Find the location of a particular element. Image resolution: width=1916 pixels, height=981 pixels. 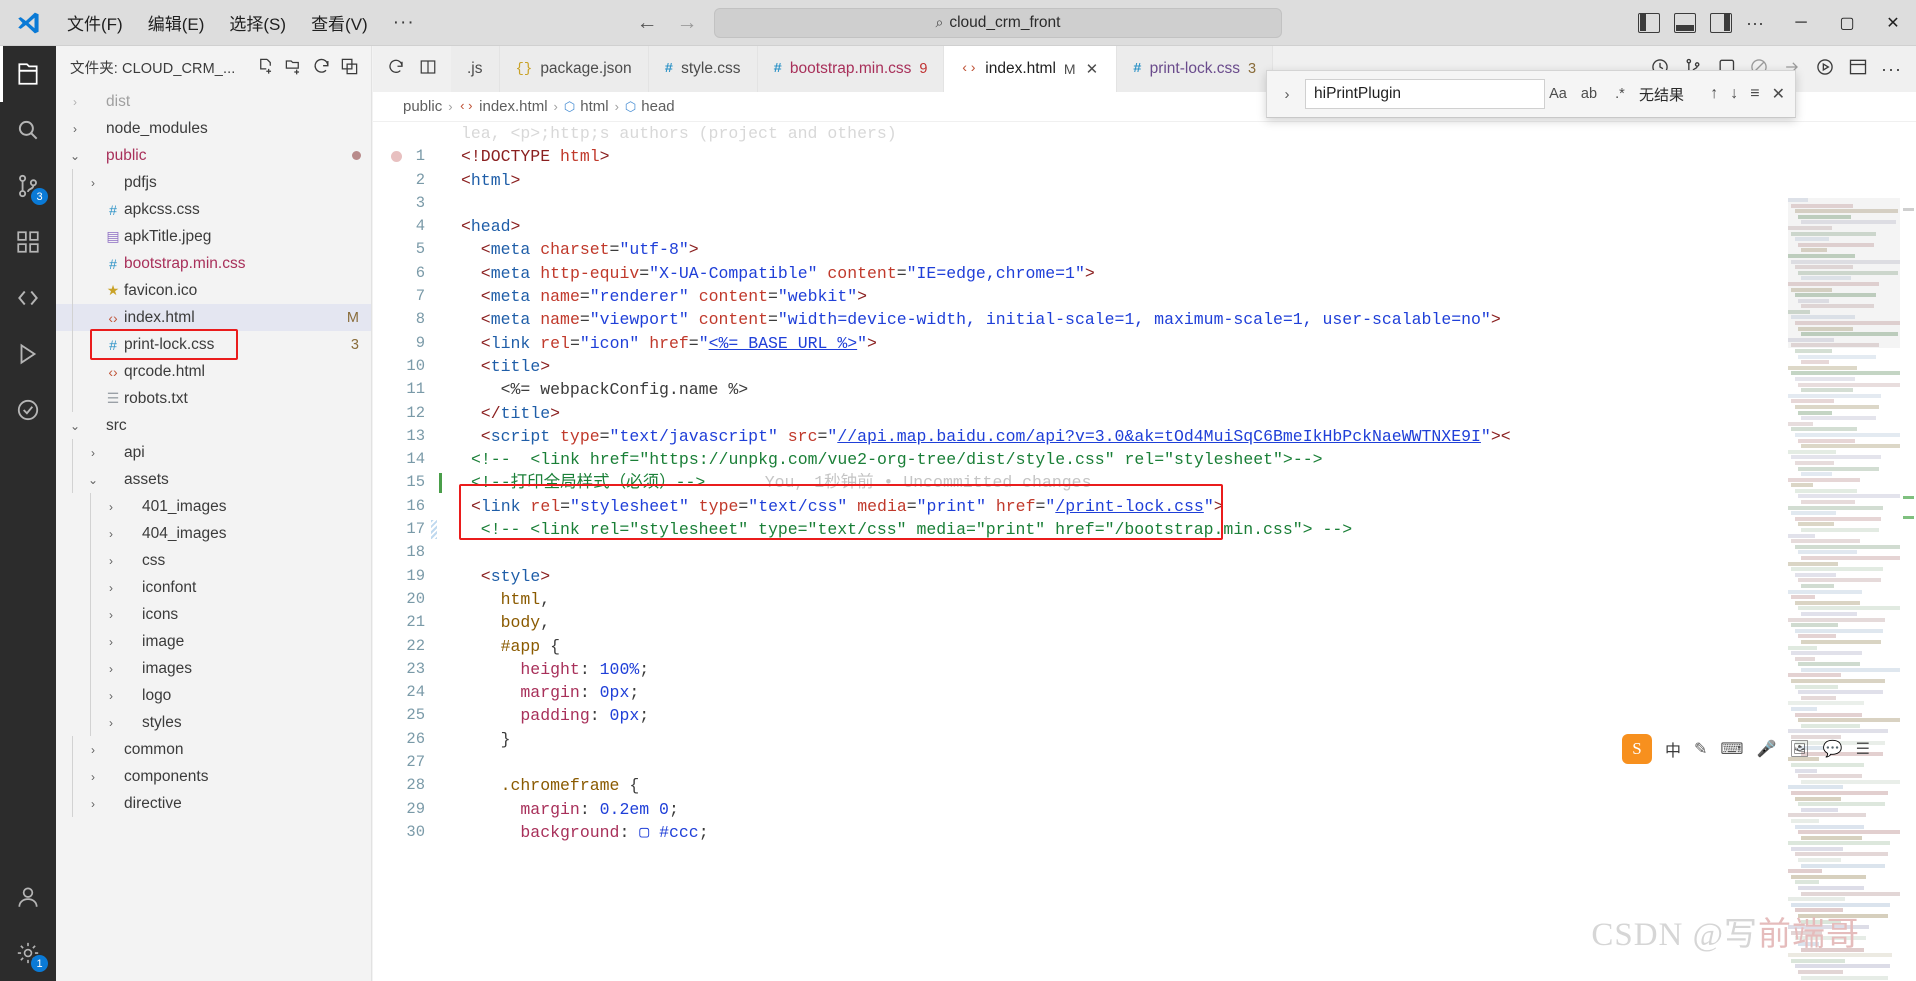

match-case-icon: Aa is located at coordinates (1558, 94).